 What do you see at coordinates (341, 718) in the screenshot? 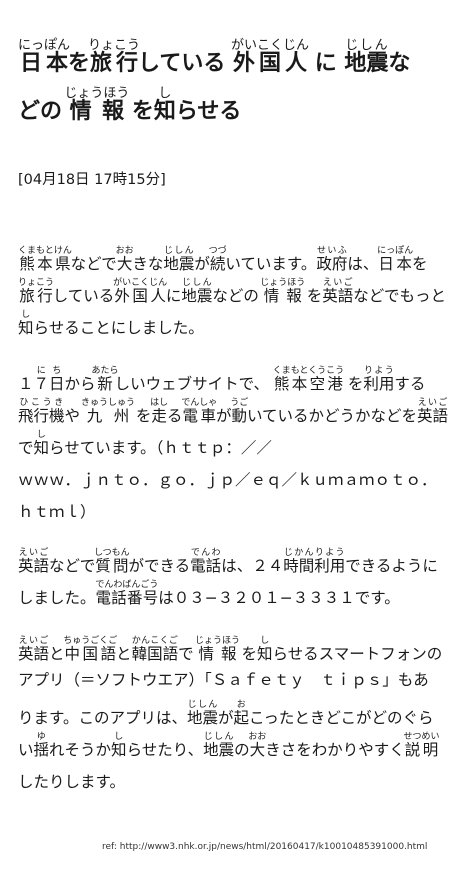
I see `text-run: こったときどこがどのぐら` at bounding box center [341, 718].